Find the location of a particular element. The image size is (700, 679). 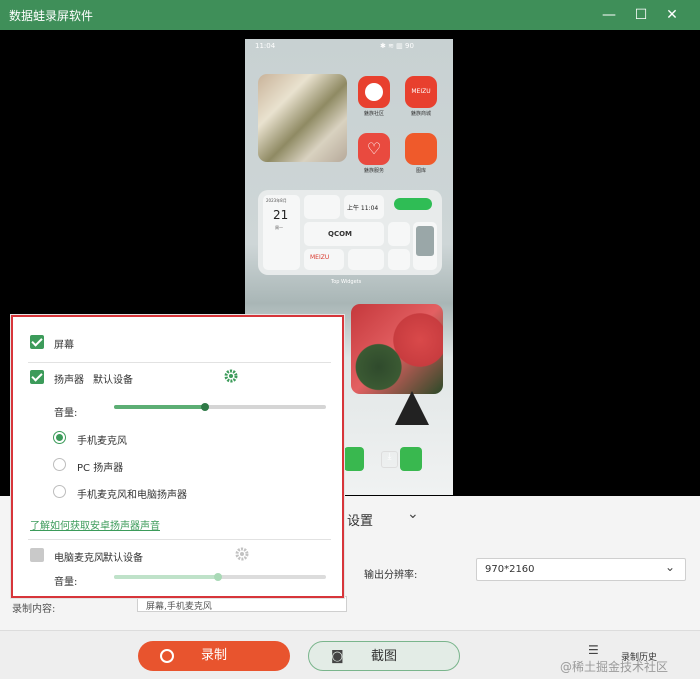

speaker-label: 扬声器 is located at coordinates (69, 380).